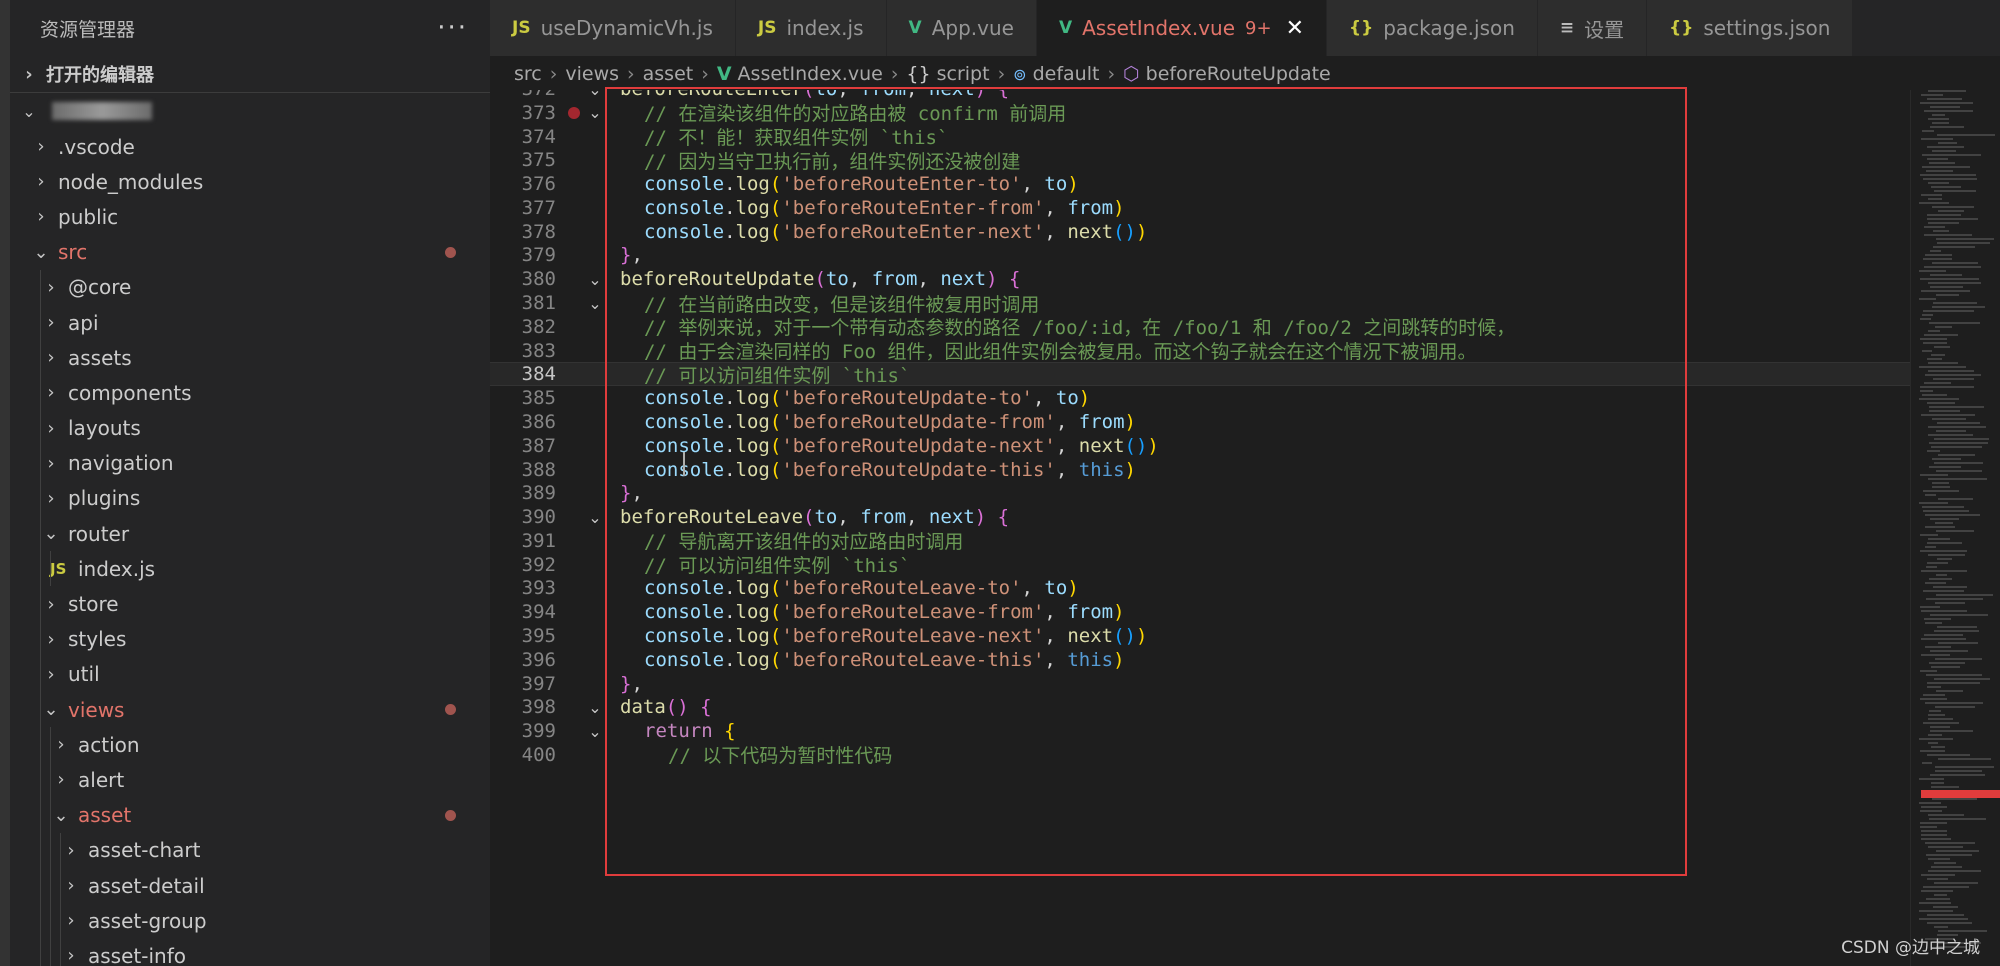  Describe the element at coordinates (1200, 684) in the screenshot. I see `code-line: 397},` at that location.